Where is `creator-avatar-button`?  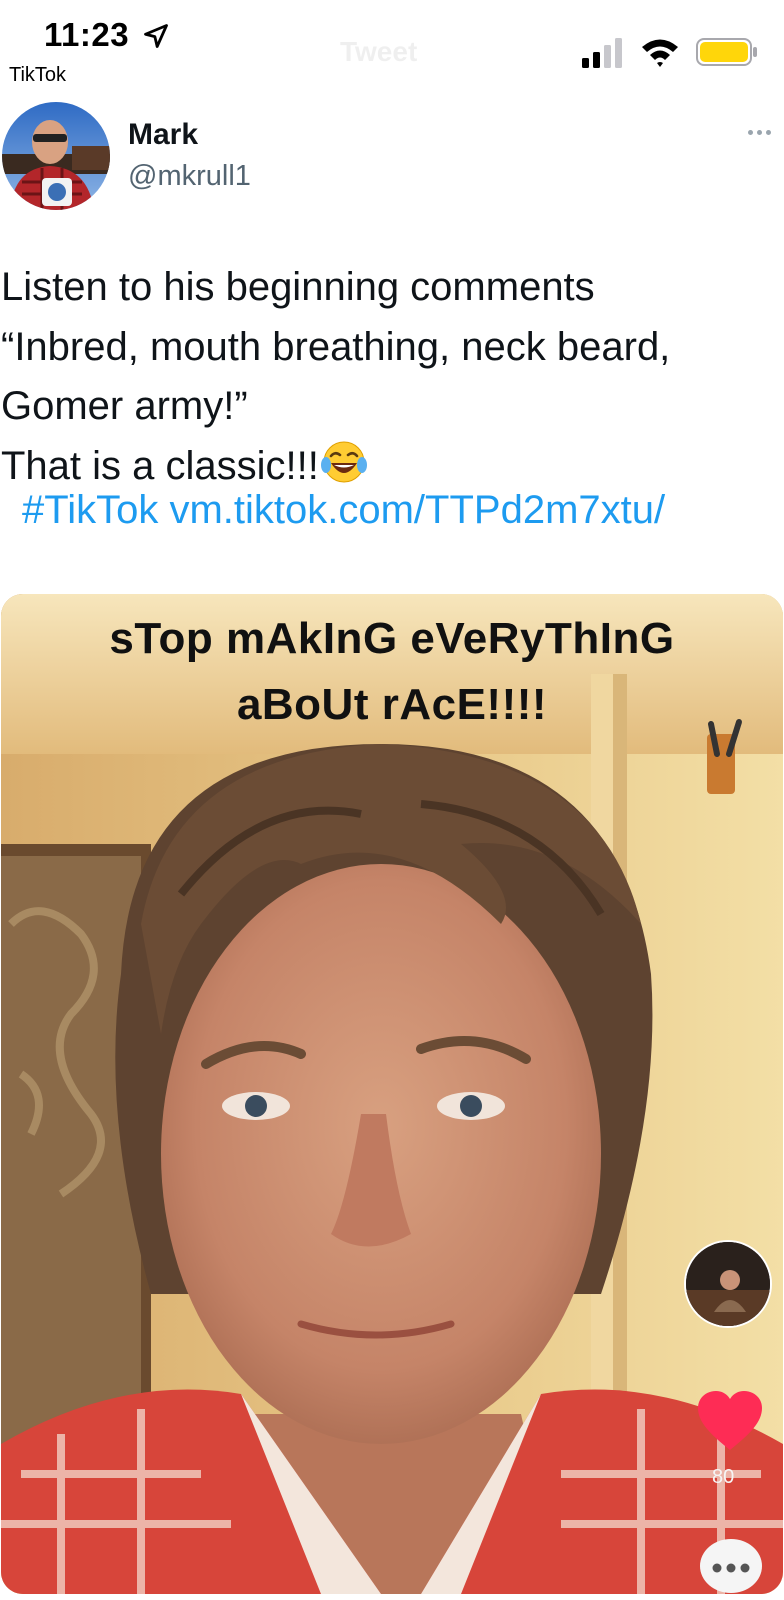 creator-avatar-button is located at coordinates (728, 1284).